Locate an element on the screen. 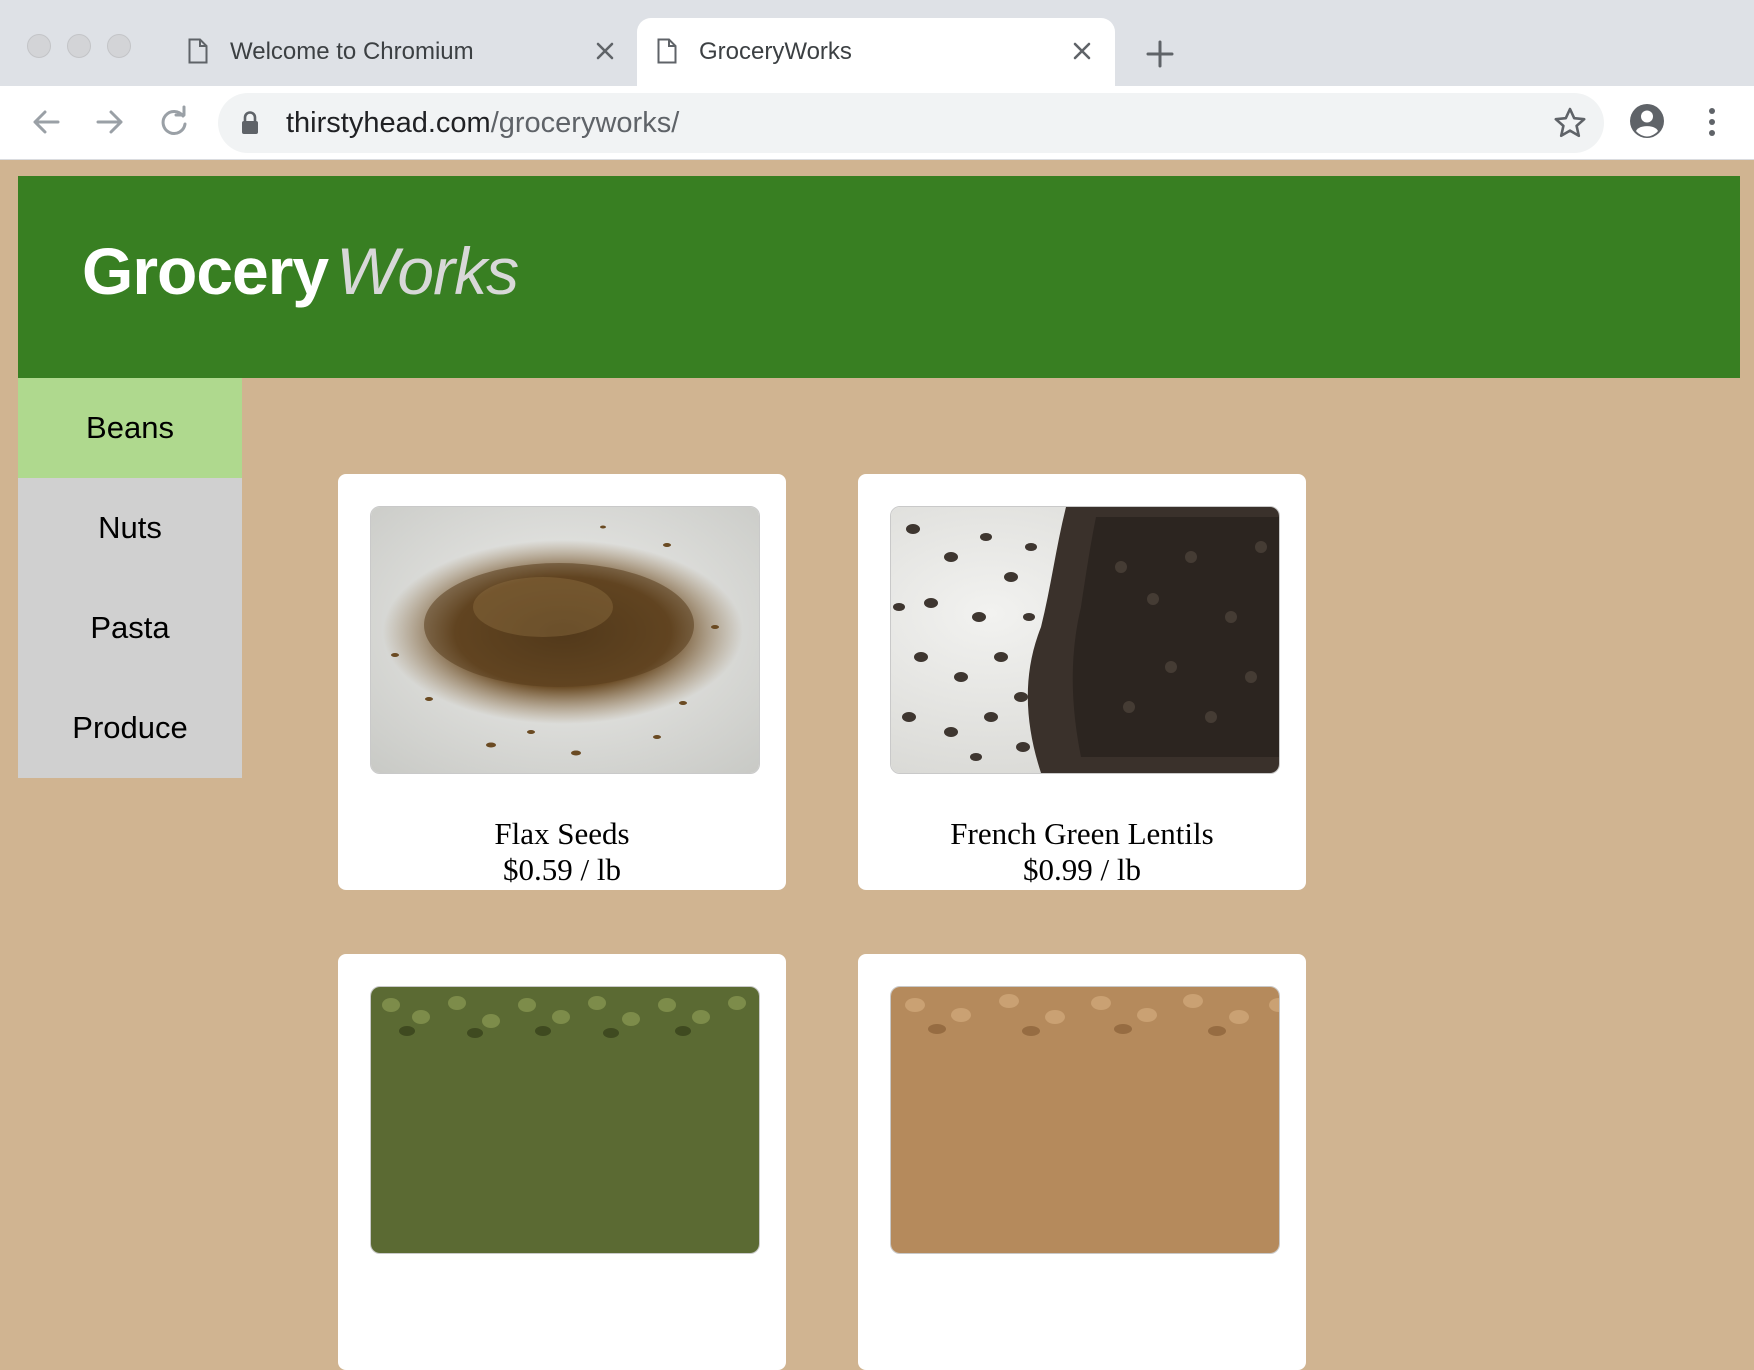 Image resolution: width=1754 pixels, height=1370 pixels. category-nav: Beans Nuts Pasta Produce is located at coordinates (130, 578).